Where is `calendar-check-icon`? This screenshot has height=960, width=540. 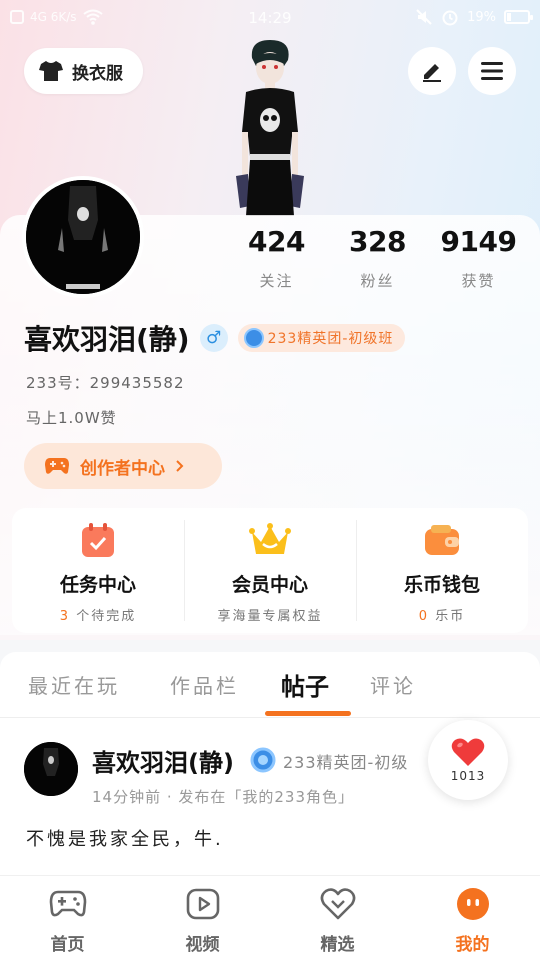 calendar-check-icon is located at coordinates (98, 540).